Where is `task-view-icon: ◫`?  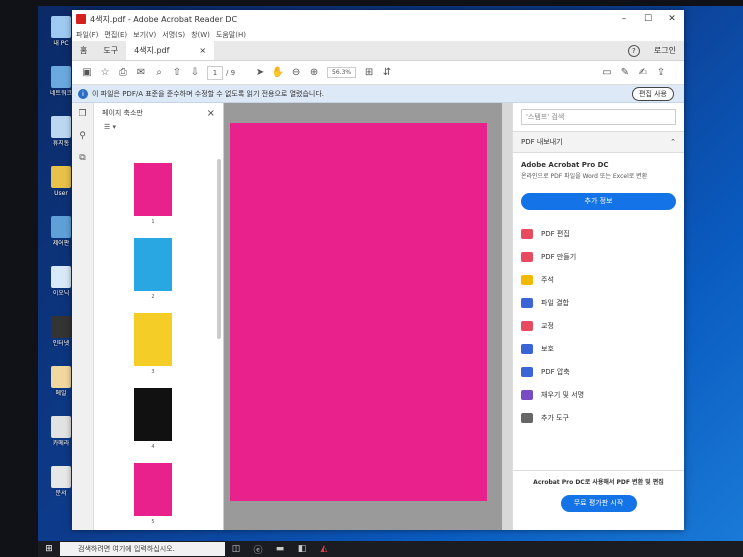
task-view-icon: ◫ is located at coordinates (236, 549).